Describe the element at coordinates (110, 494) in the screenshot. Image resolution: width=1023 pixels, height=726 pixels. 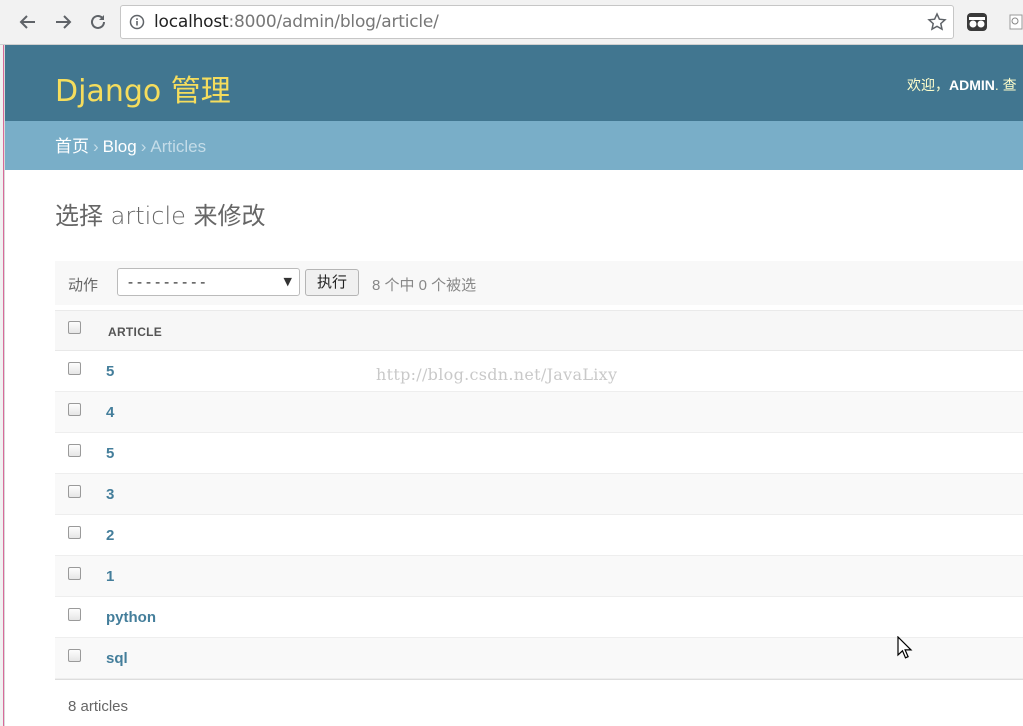
I see `article-link: 3` at that location.